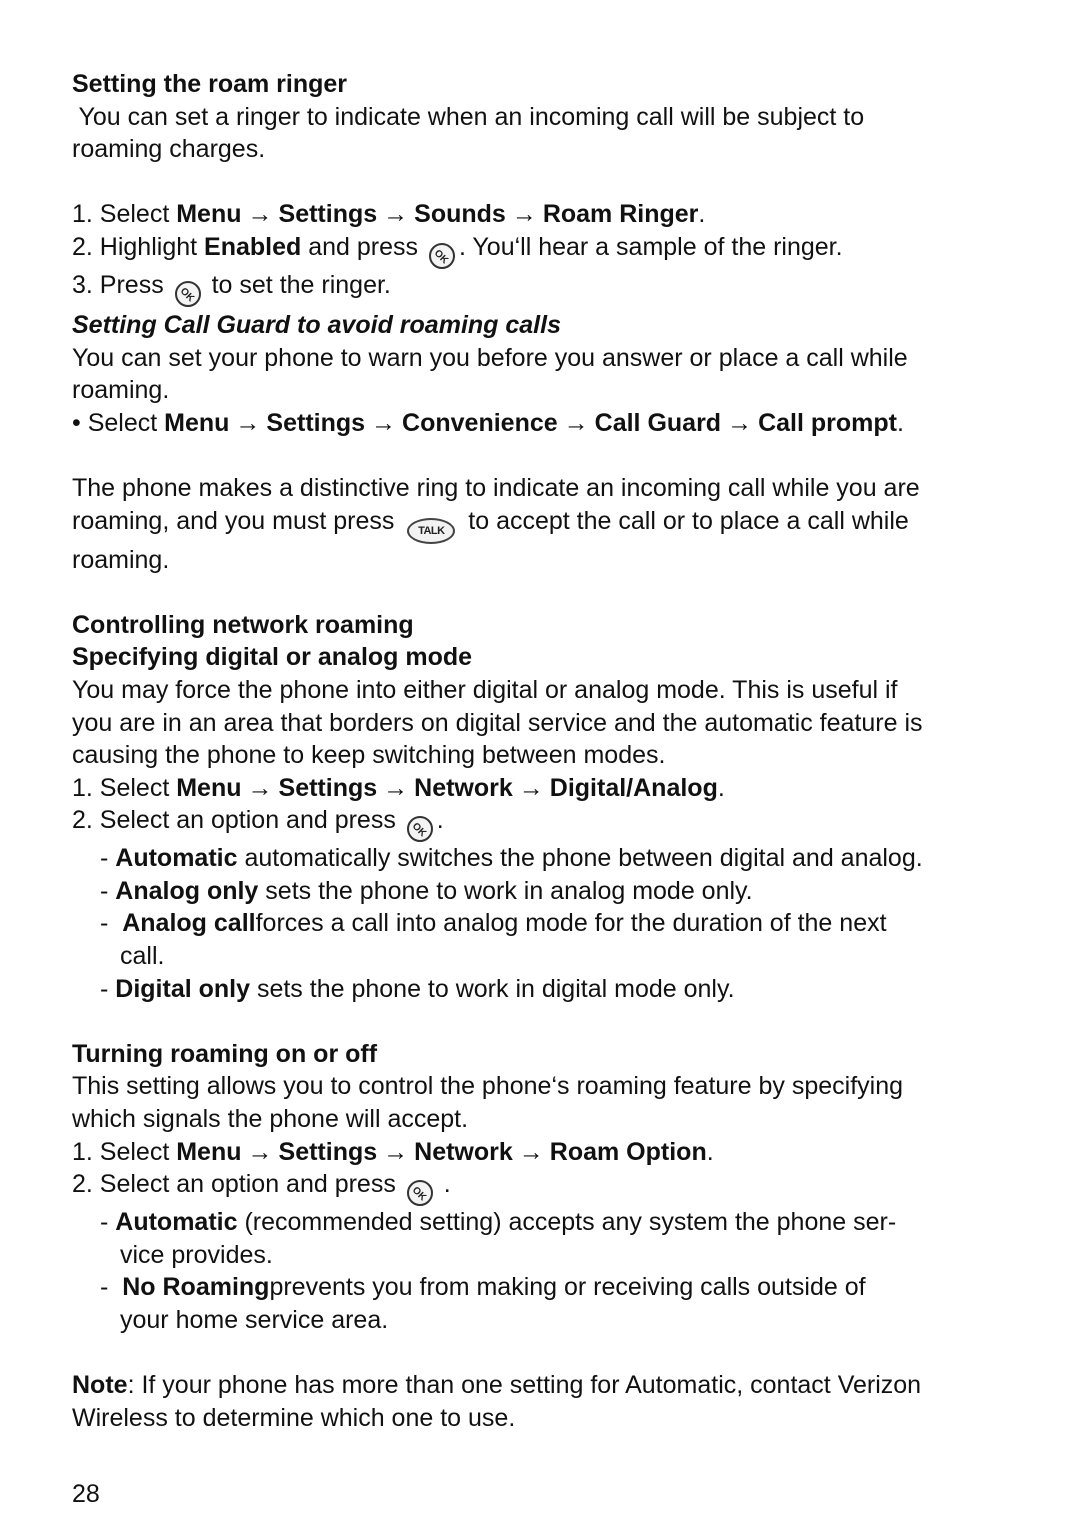 The image size is (1080, 1522). I want to click on note-continuation: Wireless to determine which one to use., so click(294, 1417).